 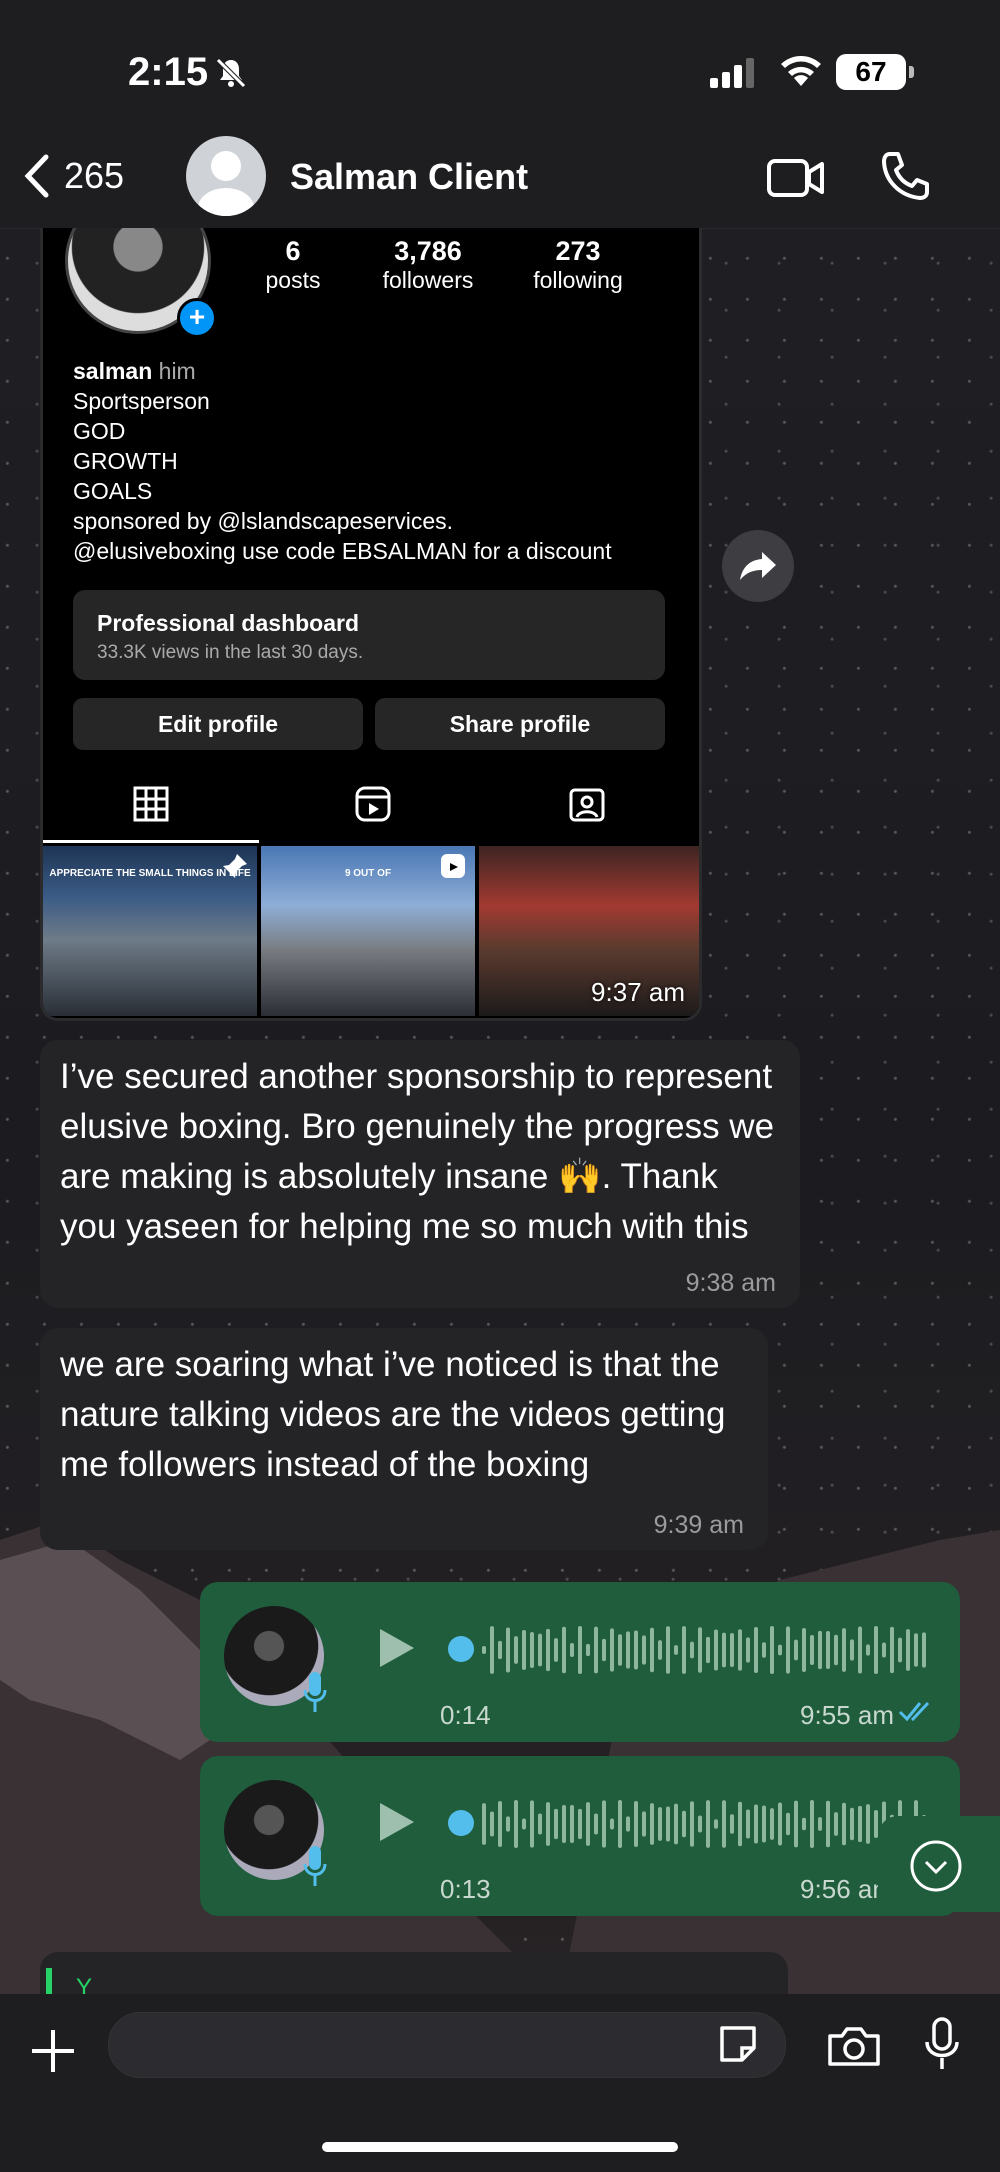 I want to click on contact-avatar, so click(x=226, y=176).